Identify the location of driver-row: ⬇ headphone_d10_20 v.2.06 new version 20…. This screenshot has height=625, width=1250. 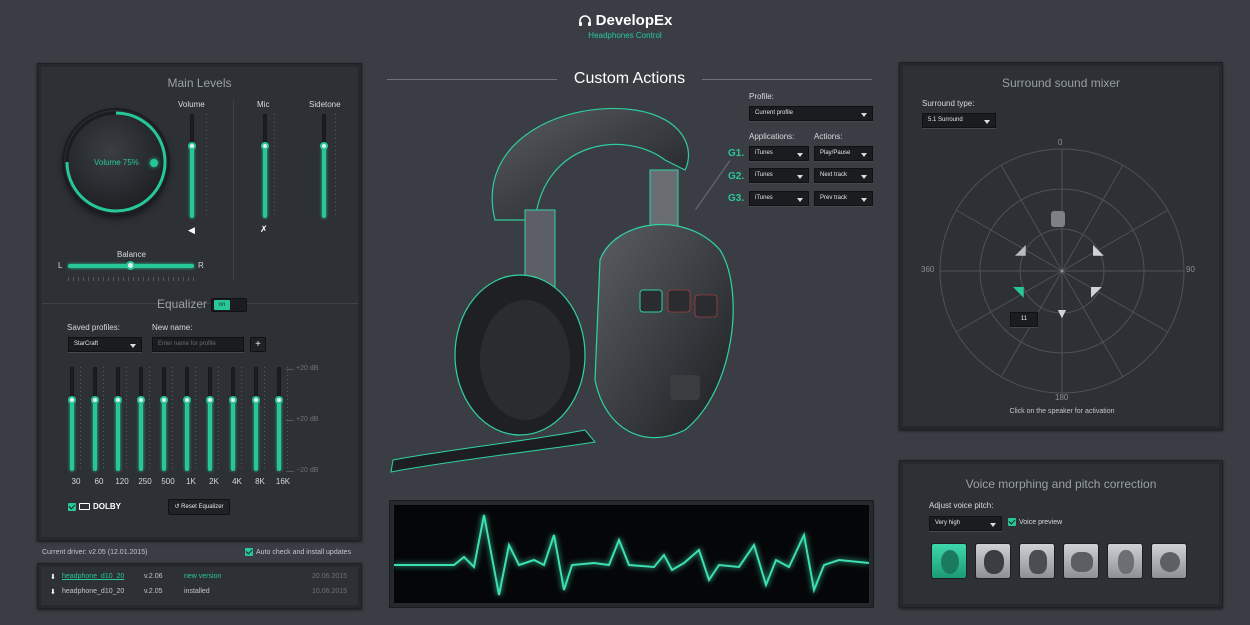
(202, 579).